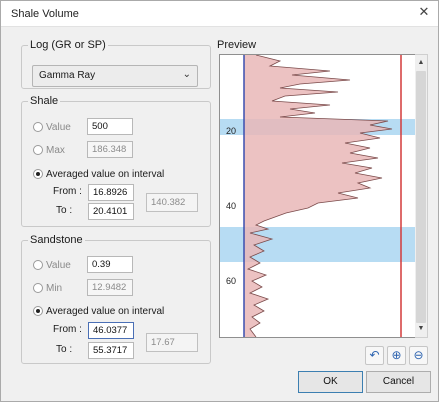 The height and width of the screenshot is (402, 439). What do you see at coordinates (67, 191) in the screenshot?
I see `shale-from-label: From :` at bounding box center [67, 191].